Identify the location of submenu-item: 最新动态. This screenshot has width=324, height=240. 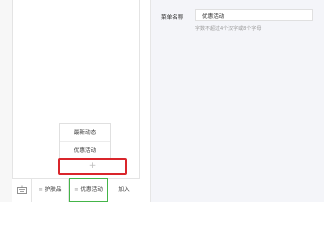
(85, 133).